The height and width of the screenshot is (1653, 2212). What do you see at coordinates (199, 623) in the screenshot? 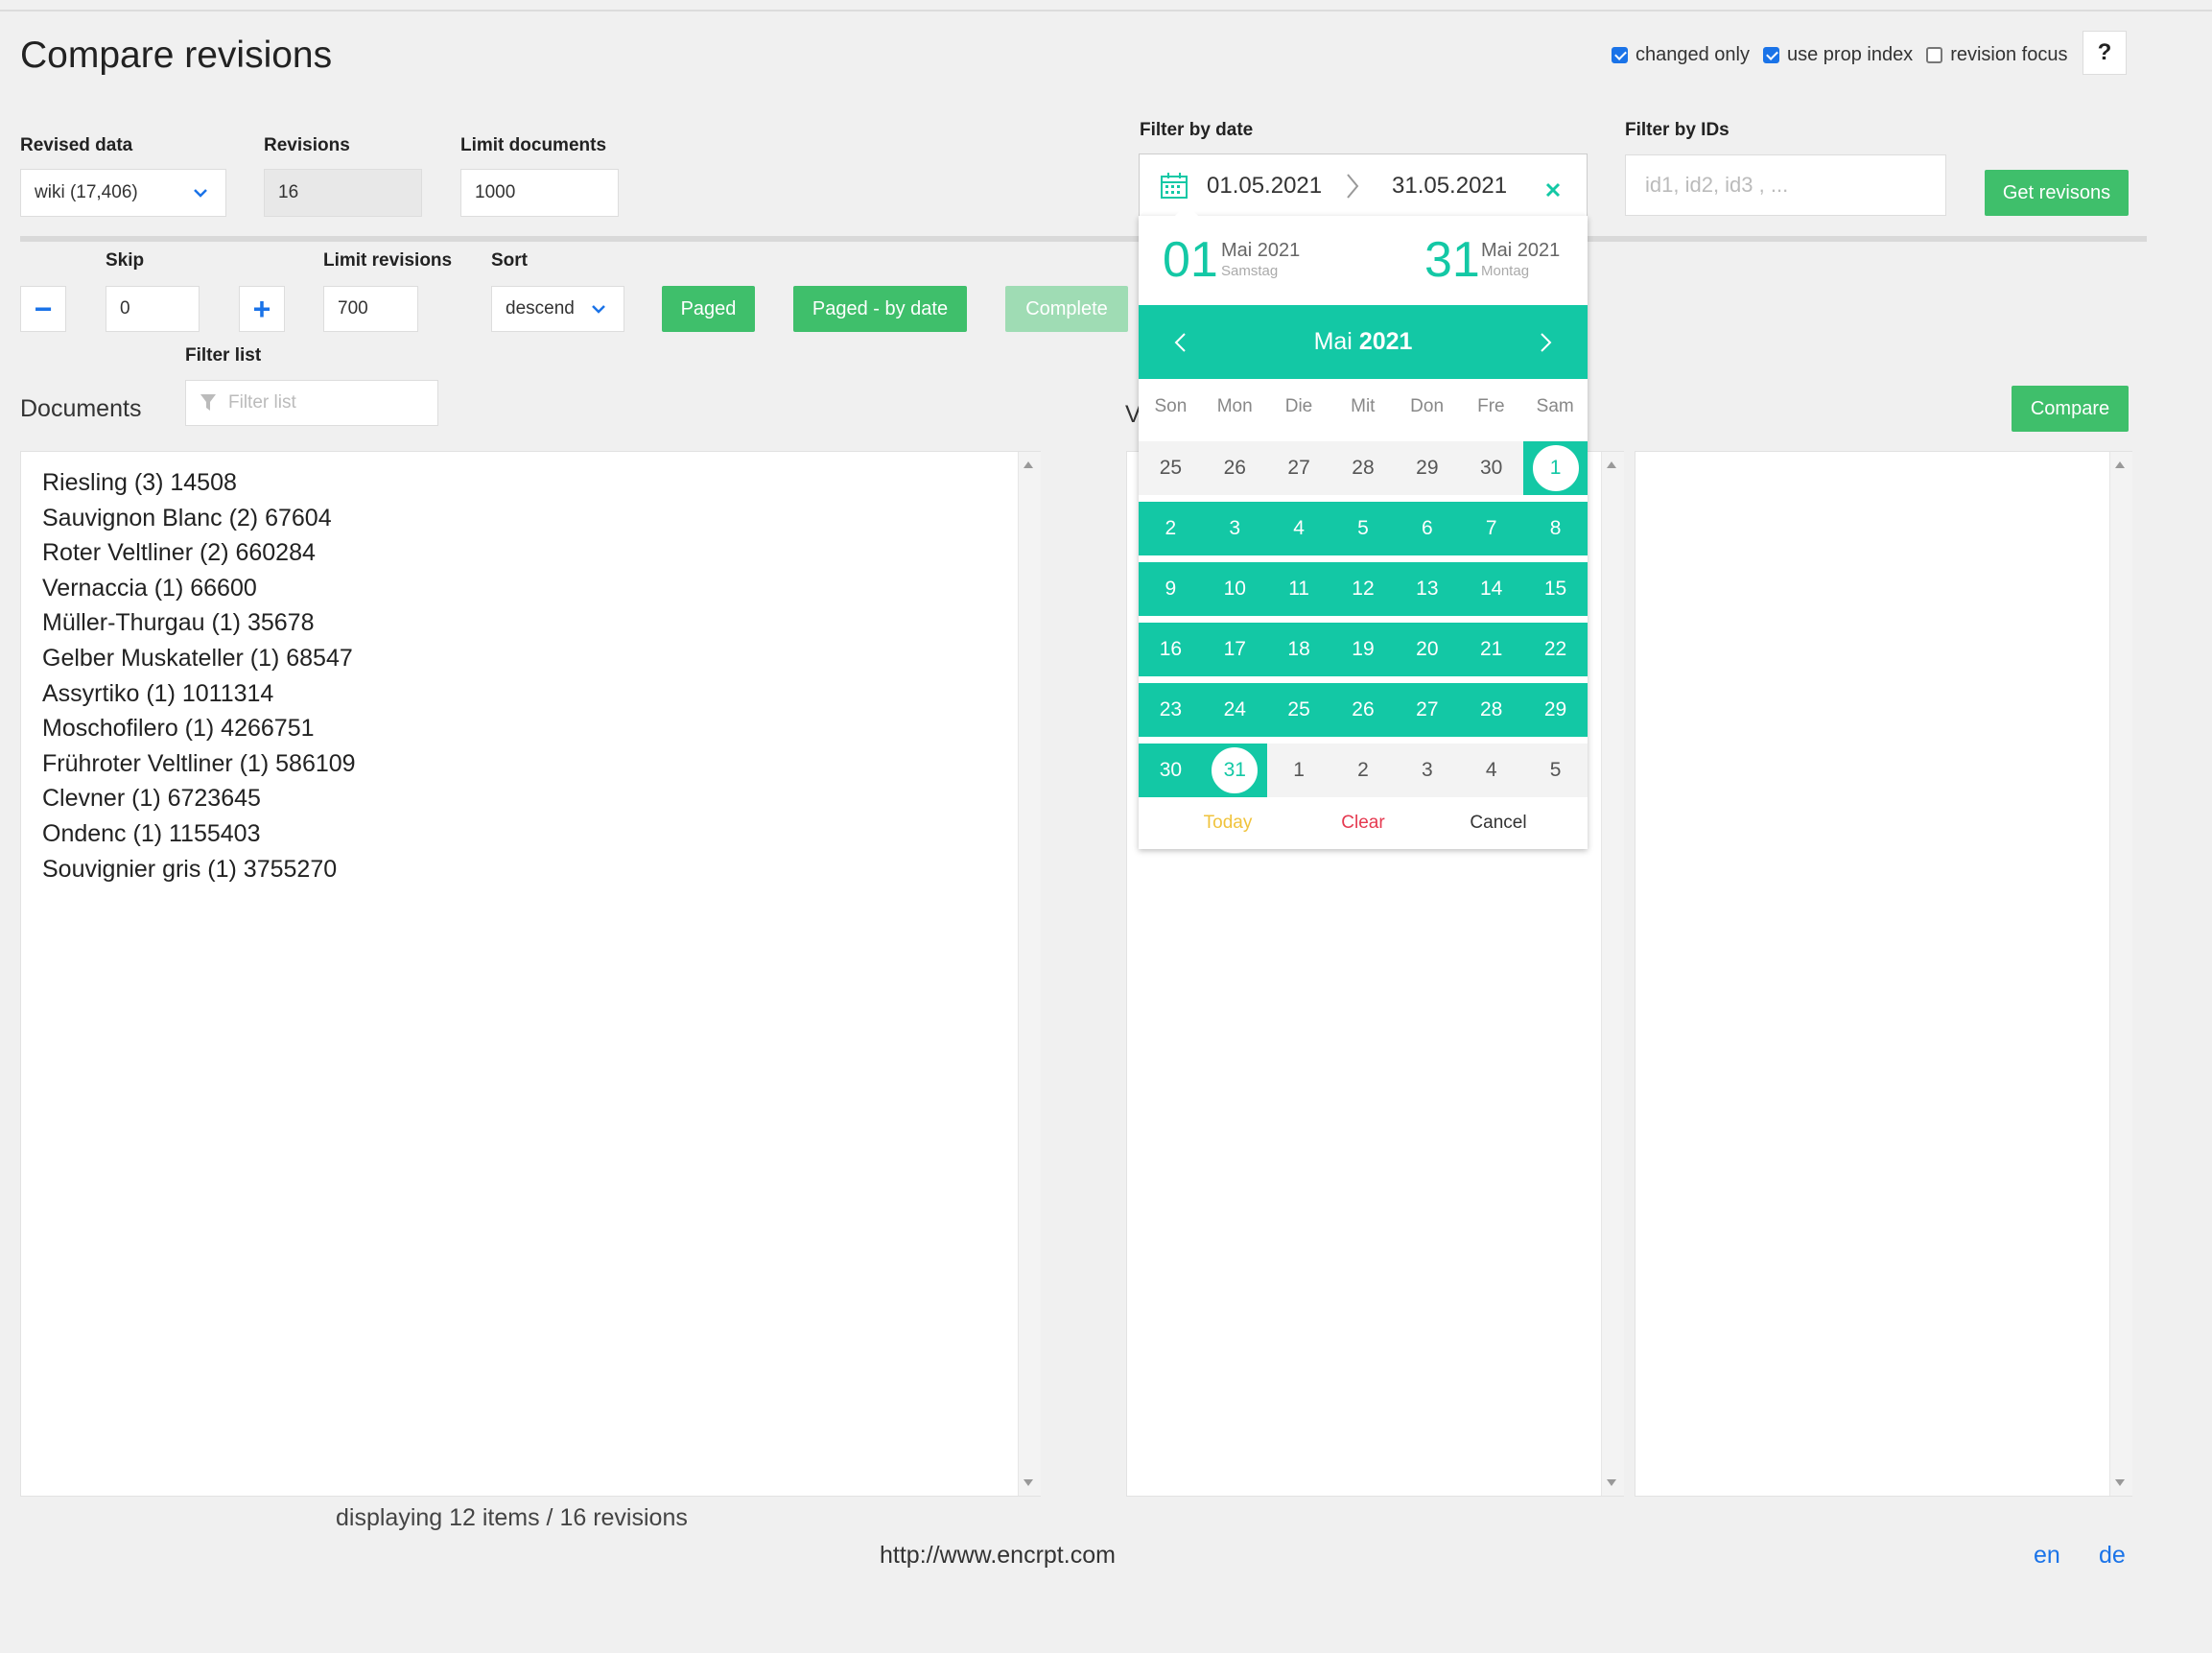
I see `list-item: Müller-Thurgau (1) 35678` at bounding box center [199, 623].